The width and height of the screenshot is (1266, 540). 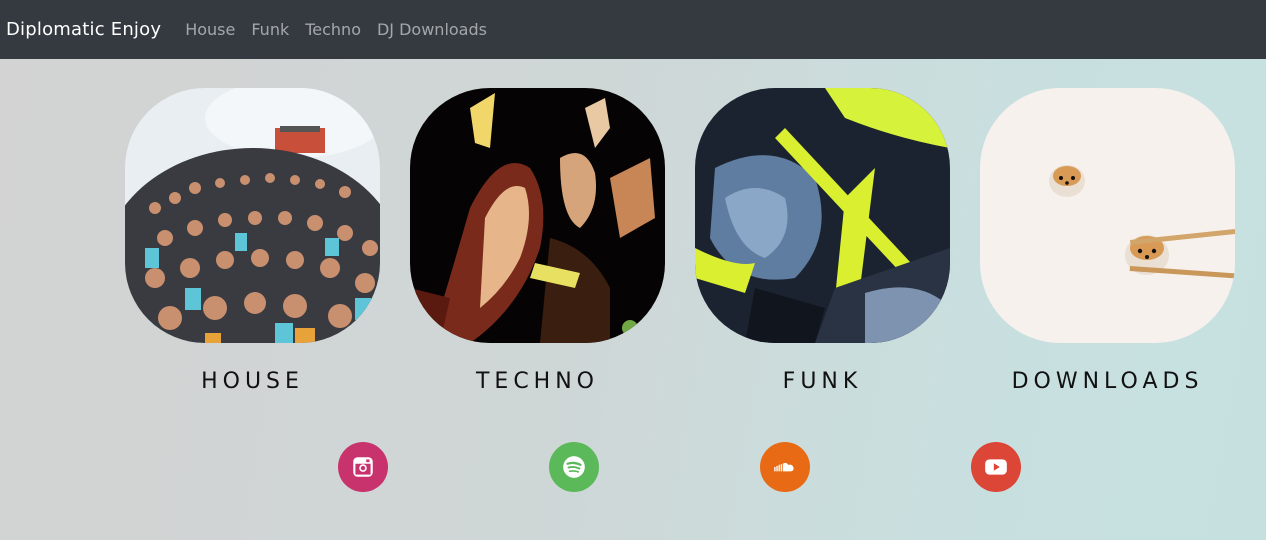 I want to click on instagram-button, so click(x=363, y=467).